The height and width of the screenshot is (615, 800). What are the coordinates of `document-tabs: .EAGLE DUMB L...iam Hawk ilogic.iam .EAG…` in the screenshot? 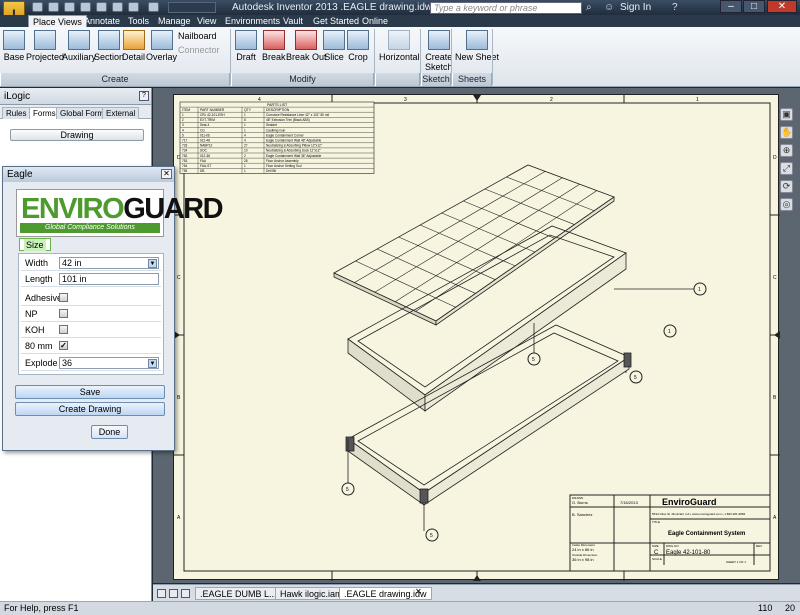 It's located at (476, 592).